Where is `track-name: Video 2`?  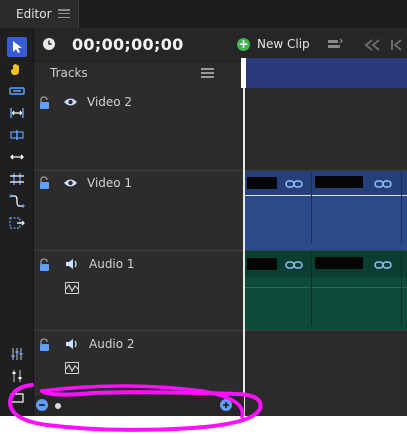 track-name: Video 2 is located at coordinates (110, 102).